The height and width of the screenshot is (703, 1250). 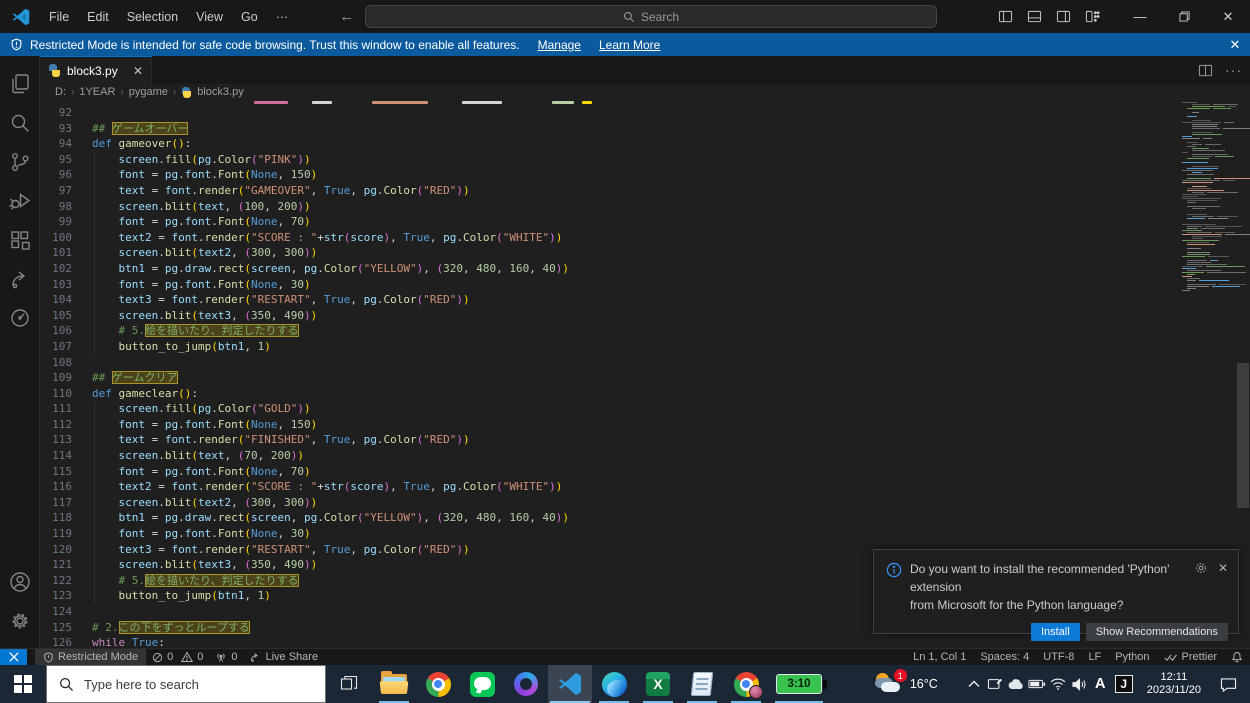 I want to click on menu-more: ···, so click(x=282, y=17).